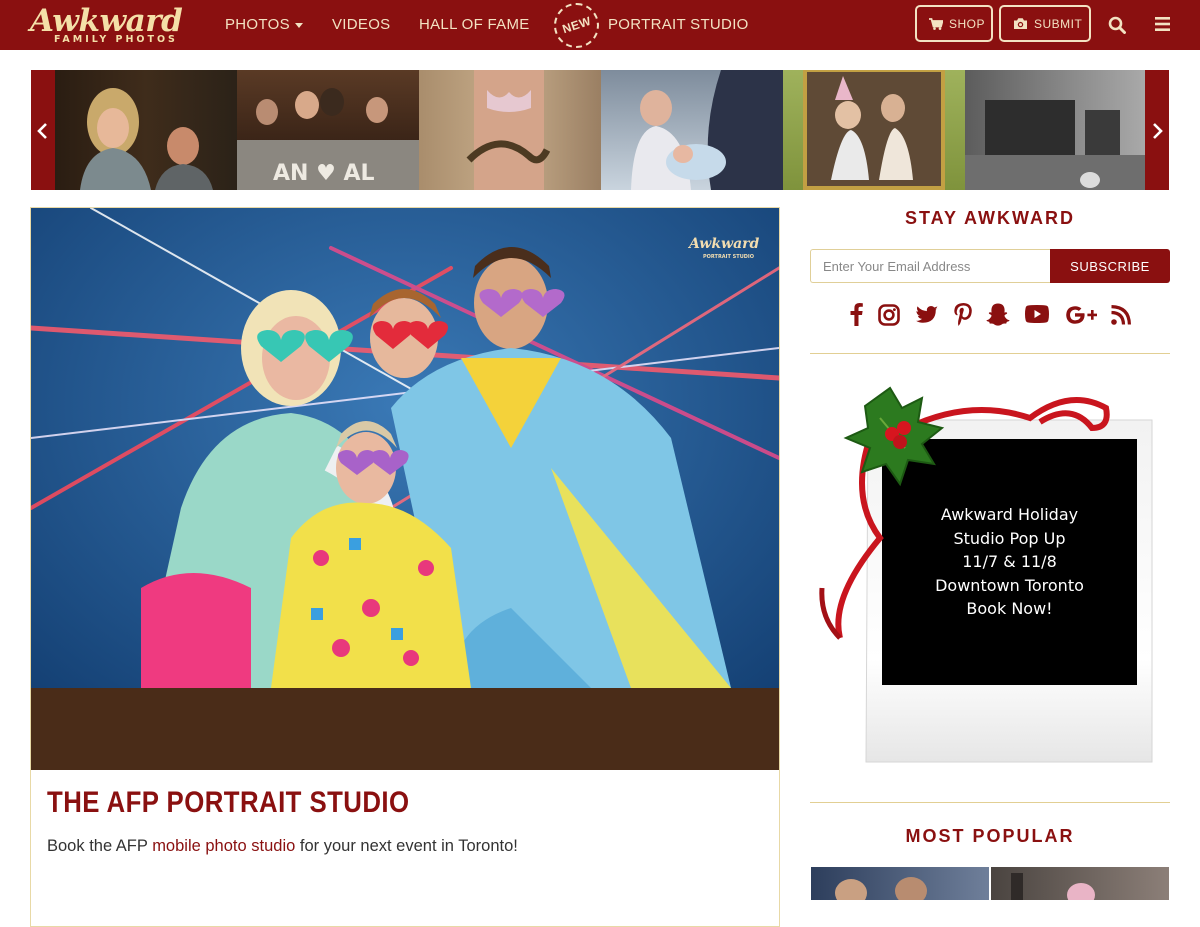 This screenshot has height=927, width=1200. I want to click on promo-line: Studio Pop Up, so click(1009, 538).